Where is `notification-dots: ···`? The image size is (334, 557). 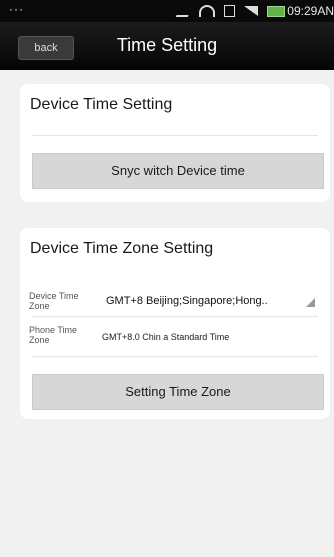
notification-dots: ··· is located at coordinates (16, 9).